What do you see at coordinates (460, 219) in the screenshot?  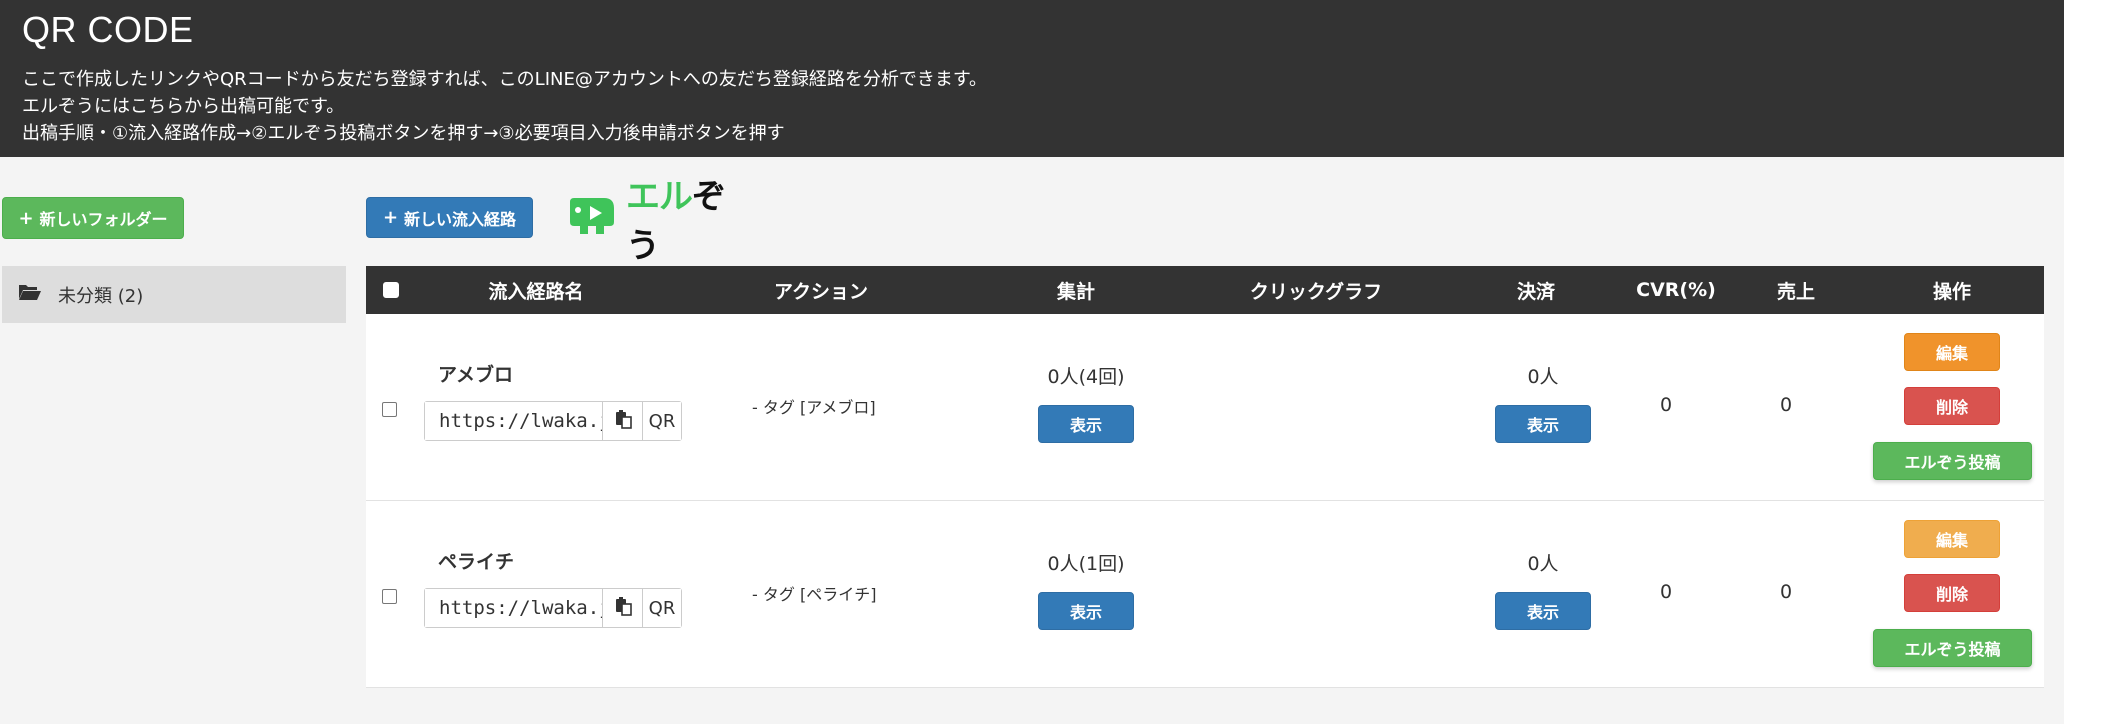 I see `new-route-label: 新しい流入経路` at bounding box center [460, 219].